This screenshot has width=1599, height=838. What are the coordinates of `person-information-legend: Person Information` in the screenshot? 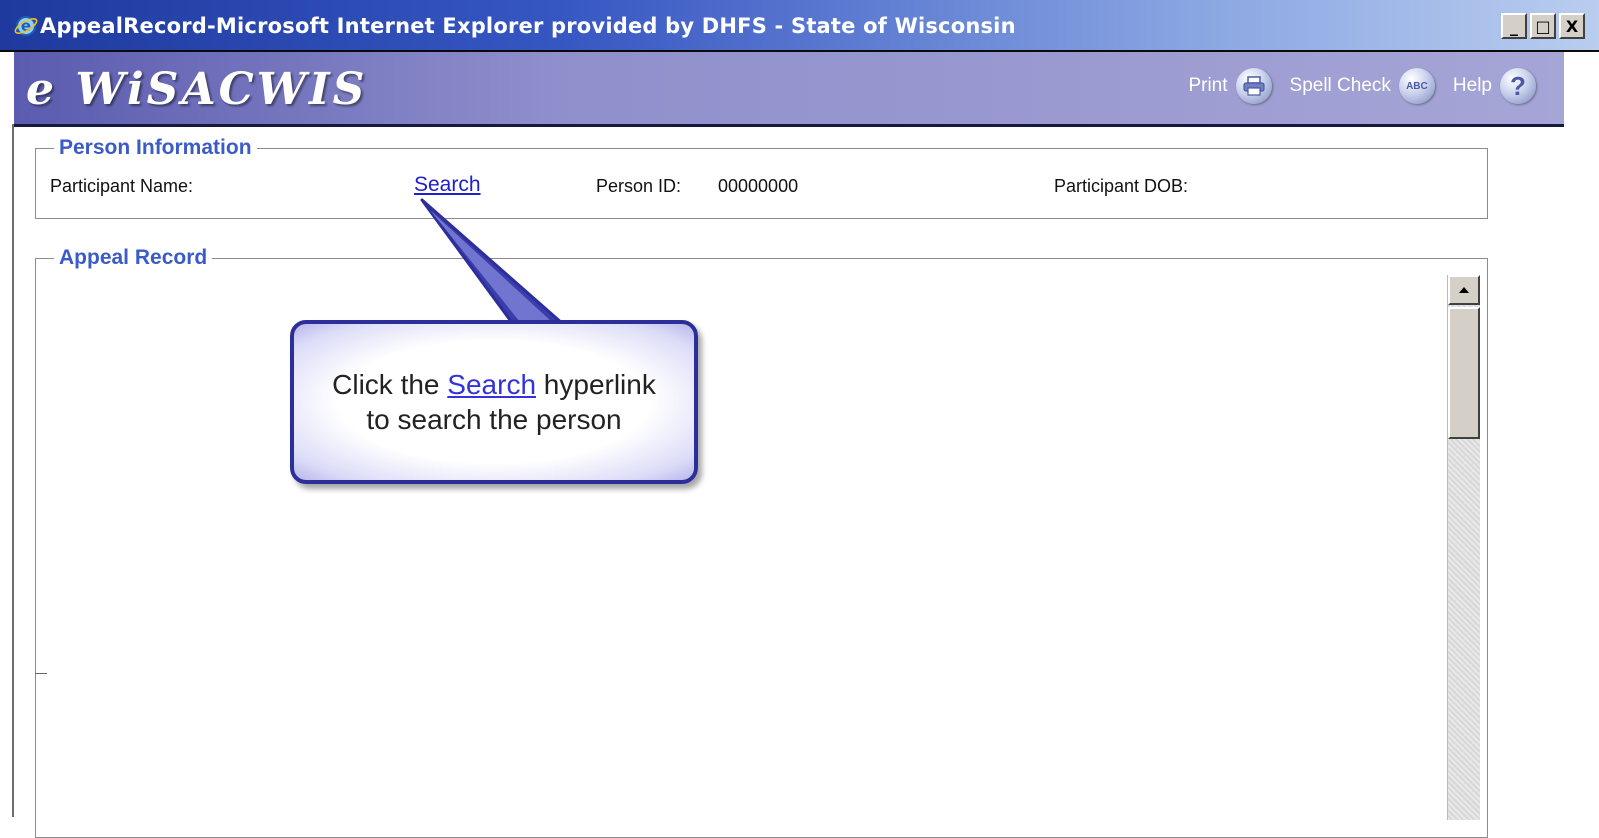 It's located at (155, 148).